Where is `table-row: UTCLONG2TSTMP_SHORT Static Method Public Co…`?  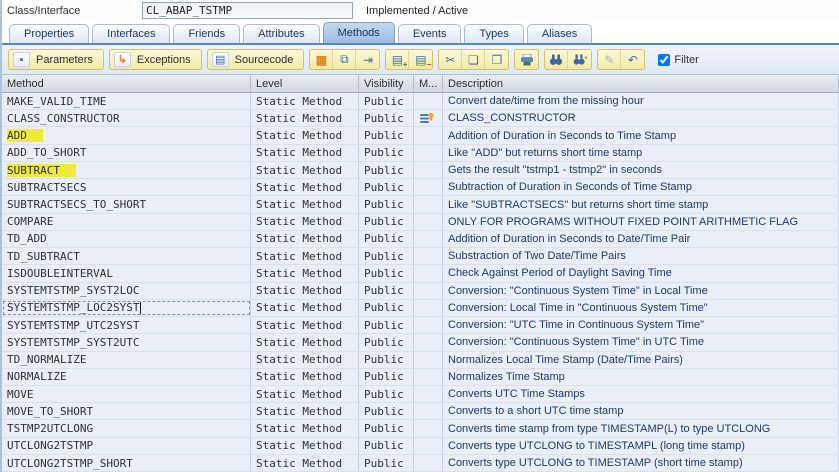
table-row: UTCLONG2TSTMP_SHORT Static Method Public Co… is located at coordinates (420, 463).